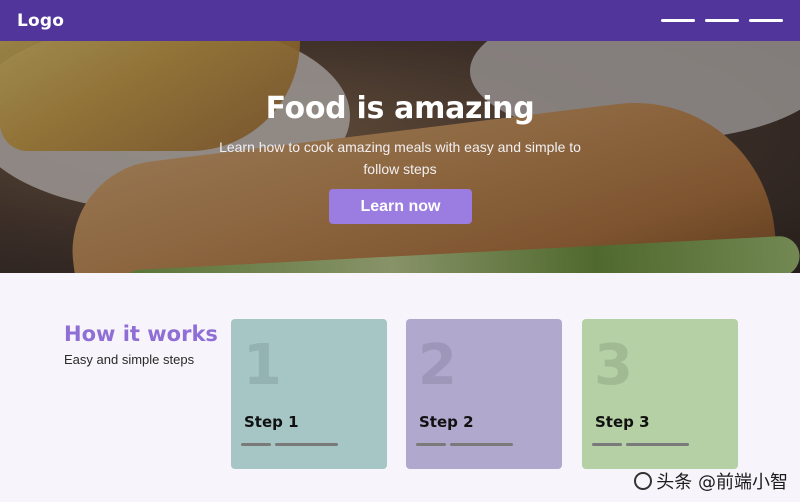 Image resolution: width=800 pixels, height=502 pixels. I want to click on step-card-2: 2 Step 2, so click(484, 394).